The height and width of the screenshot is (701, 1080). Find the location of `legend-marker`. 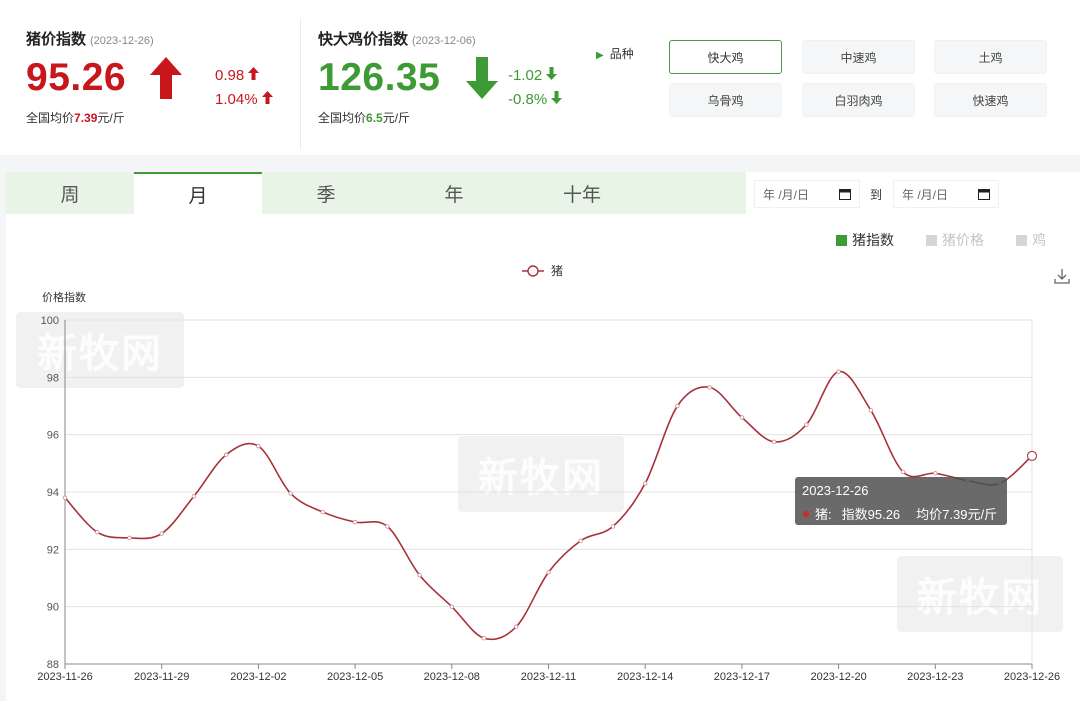

legend-marker is located at coordinates (533, 271).